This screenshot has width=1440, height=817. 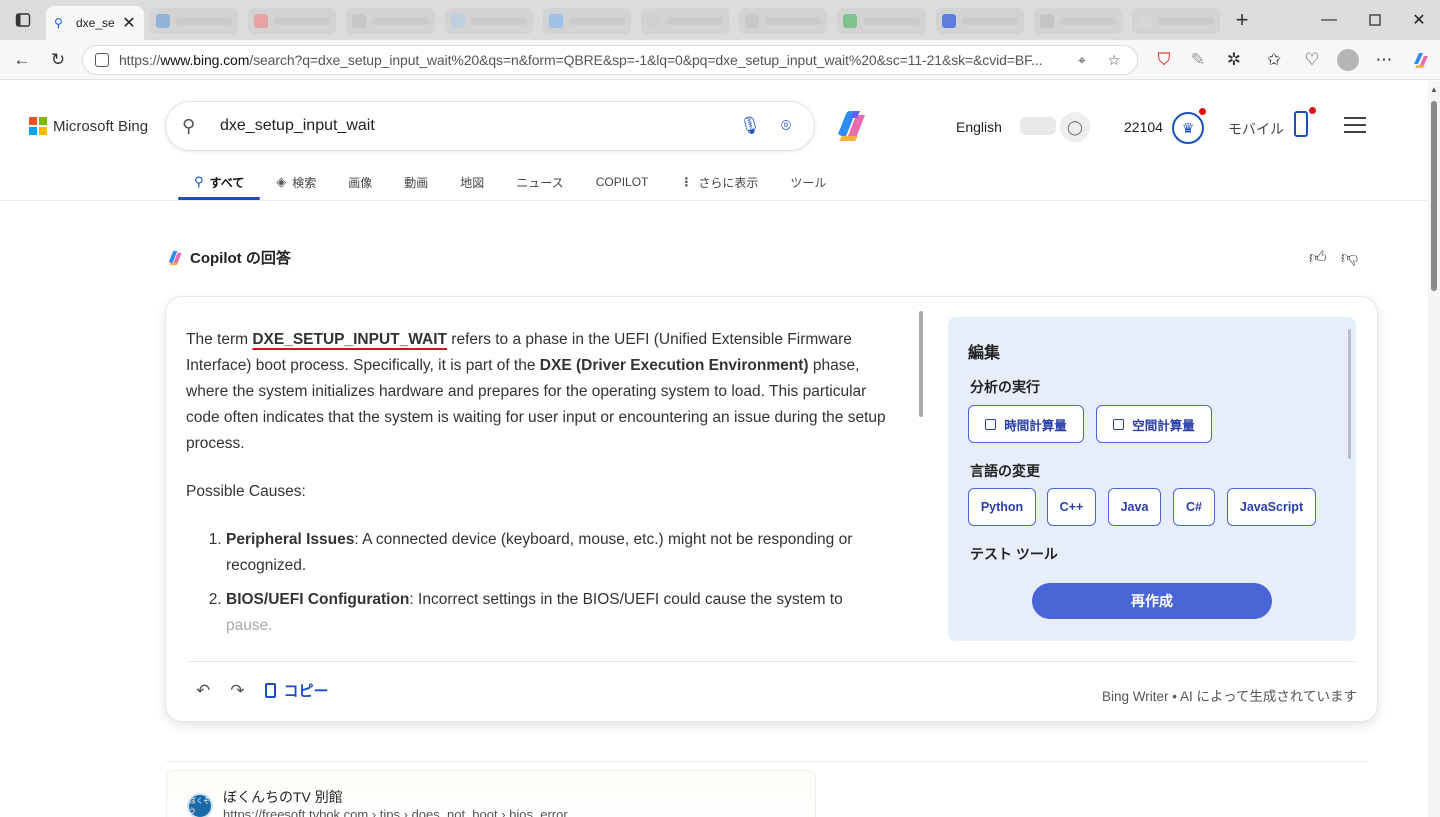 What do you see at coordinates (1114, 60) in the screenshot?
I see `favorite-star-icon: ☆` at bounding box center [1114, 60].